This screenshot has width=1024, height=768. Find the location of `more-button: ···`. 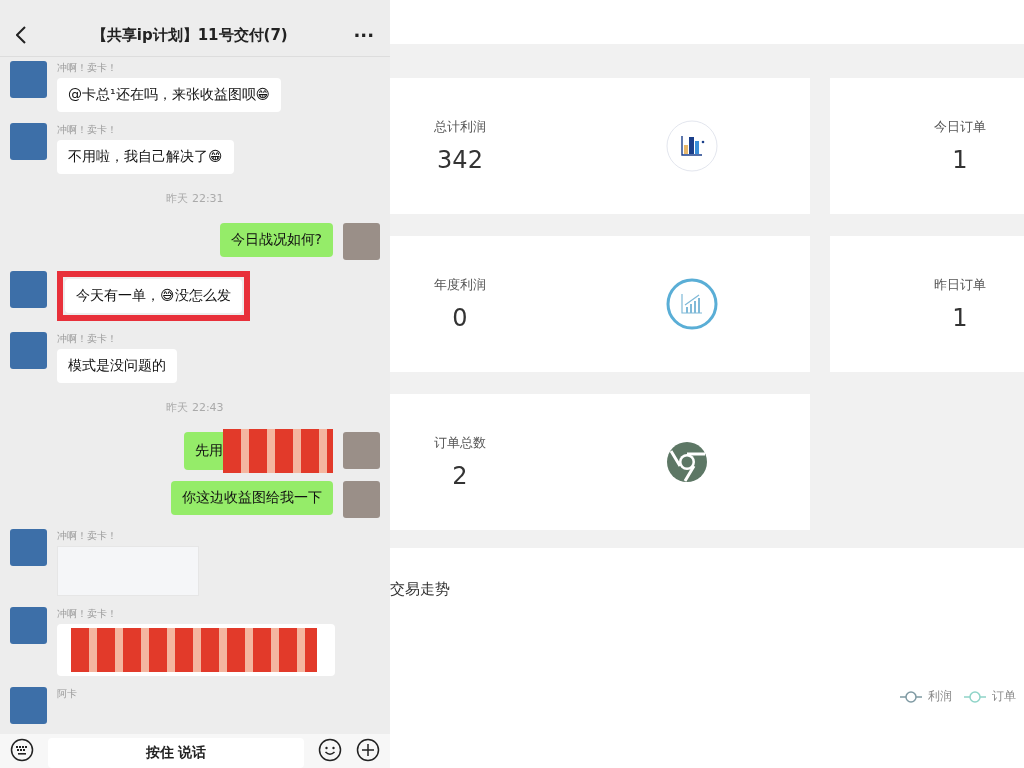

more-button: ··· is located at coordinates (363, 35).